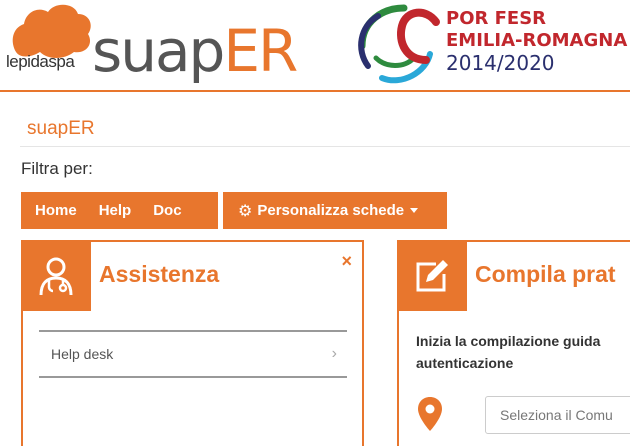 The image size is (630, 446). What do you see at coordinates (193, 354) in the screenshot?
I see `help-desk-item: Help desk ›` at bounding box center [193, 354].